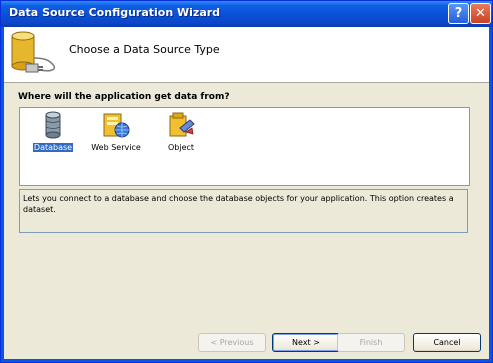 The image size is (493, 363). I want to click on database-icon, so click(53, 125).